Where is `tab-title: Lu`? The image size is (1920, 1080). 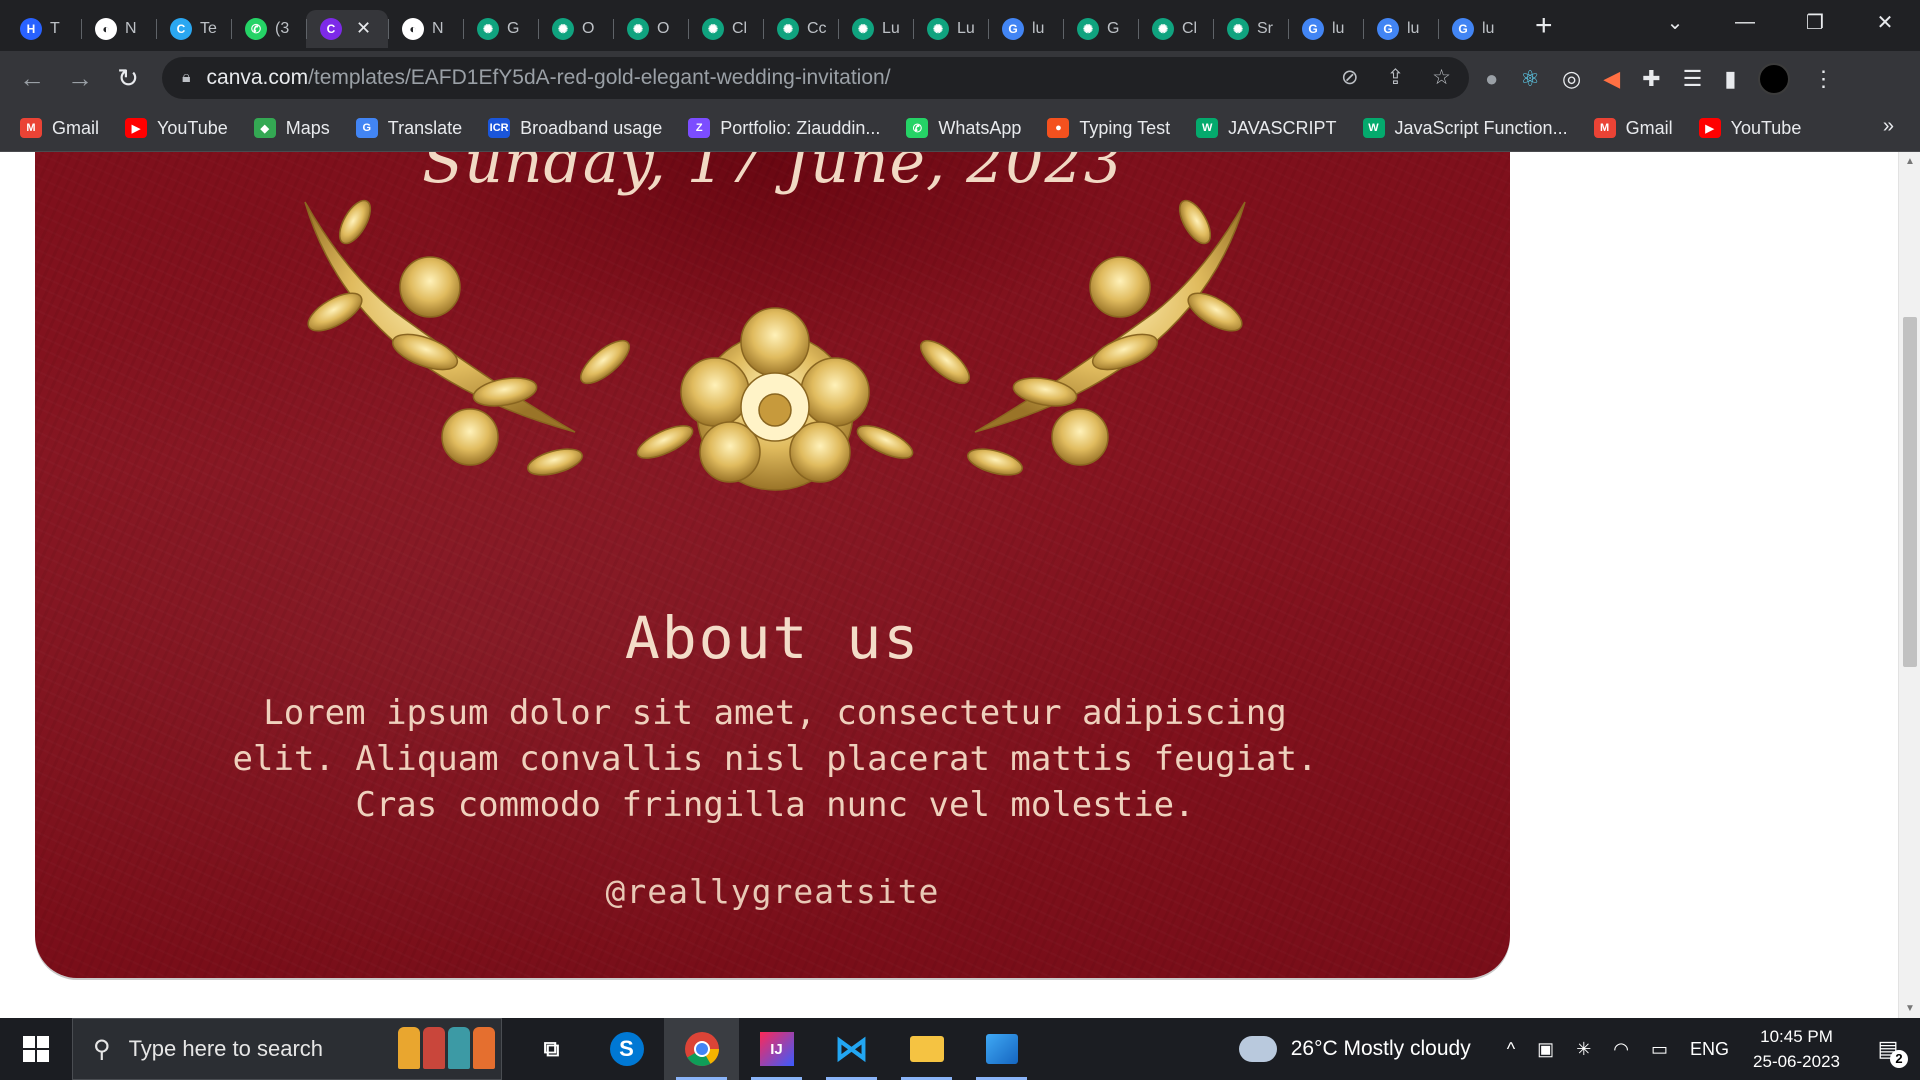
tab-title: Lu is located at coordinates (891, 28).